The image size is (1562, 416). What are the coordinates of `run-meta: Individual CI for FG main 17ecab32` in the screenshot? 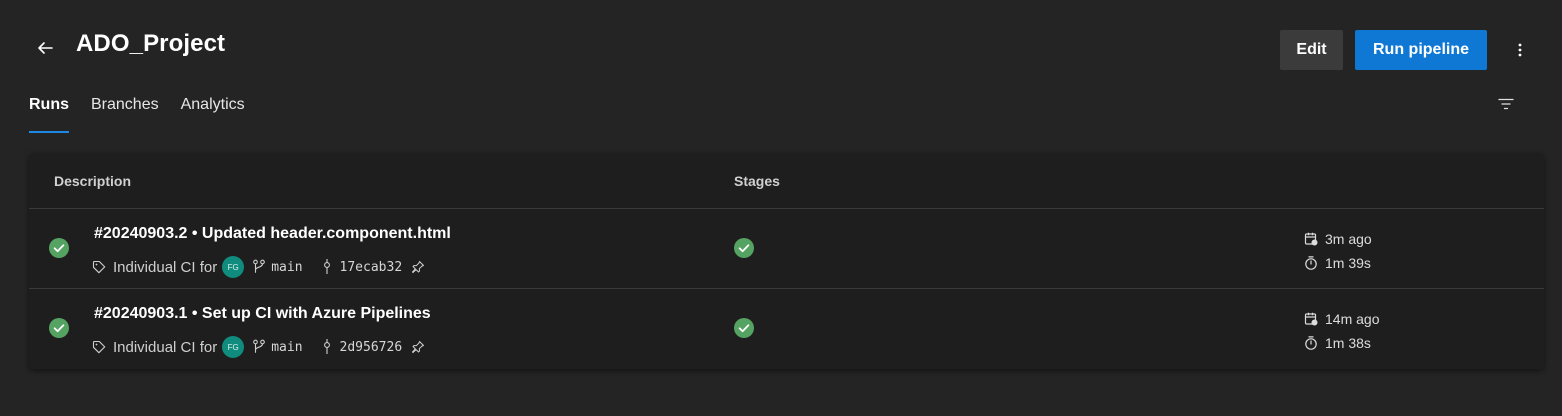 It's located at (258, 267).